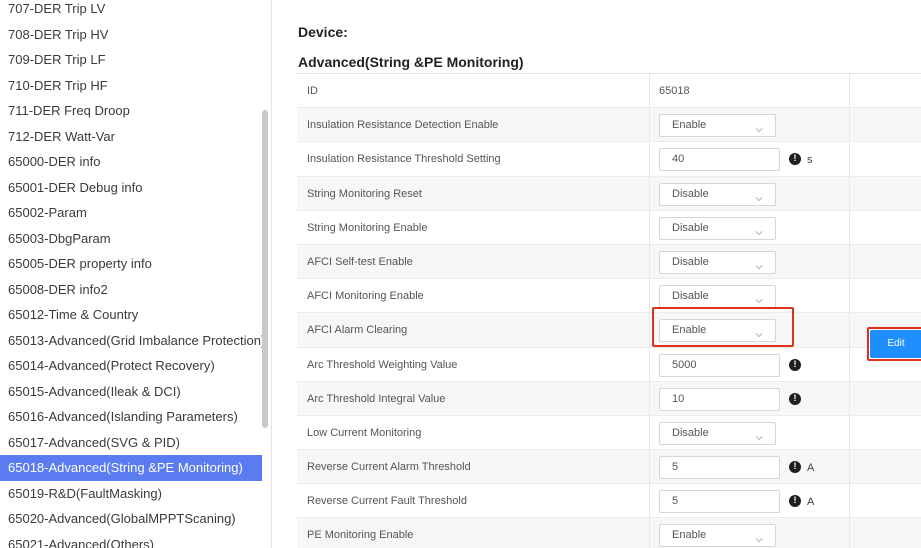 The width and height of the screenshot is (921, 548). I want to click on sidebar-item-65003: 65003-DbgParam, so click(131, 239).